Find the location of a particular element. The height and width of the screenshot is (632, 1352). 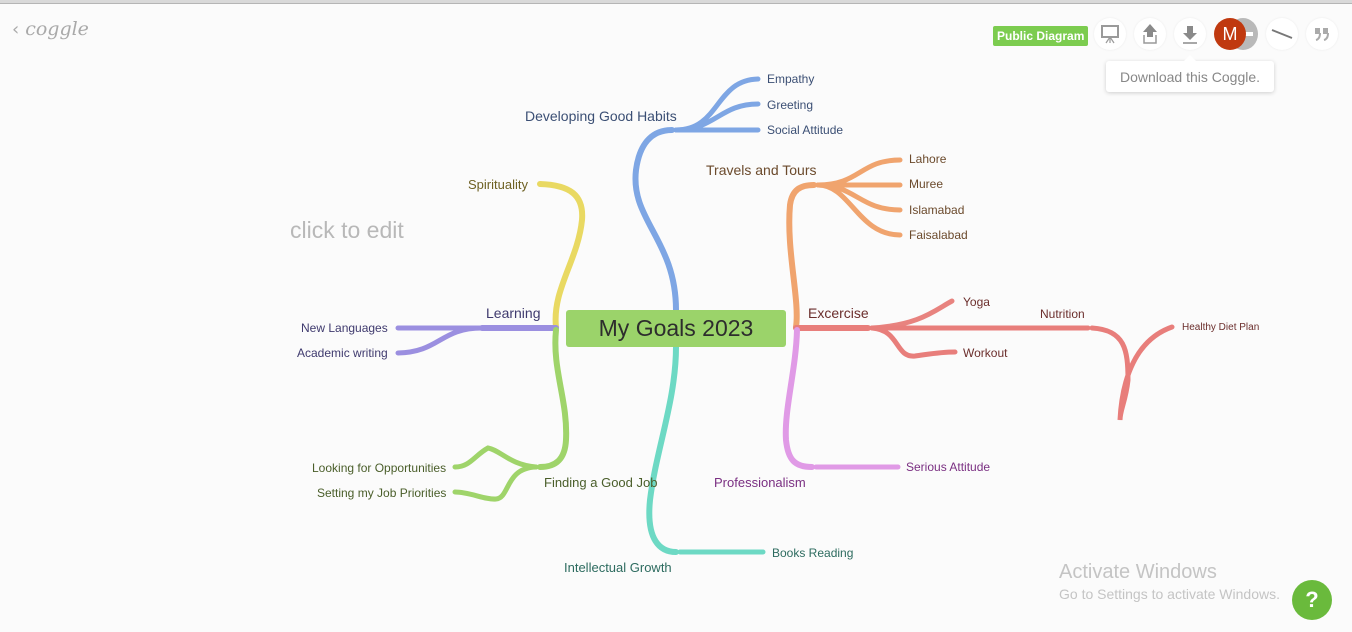

branch-setting-job-priorities is located at coordinates (495, 483).